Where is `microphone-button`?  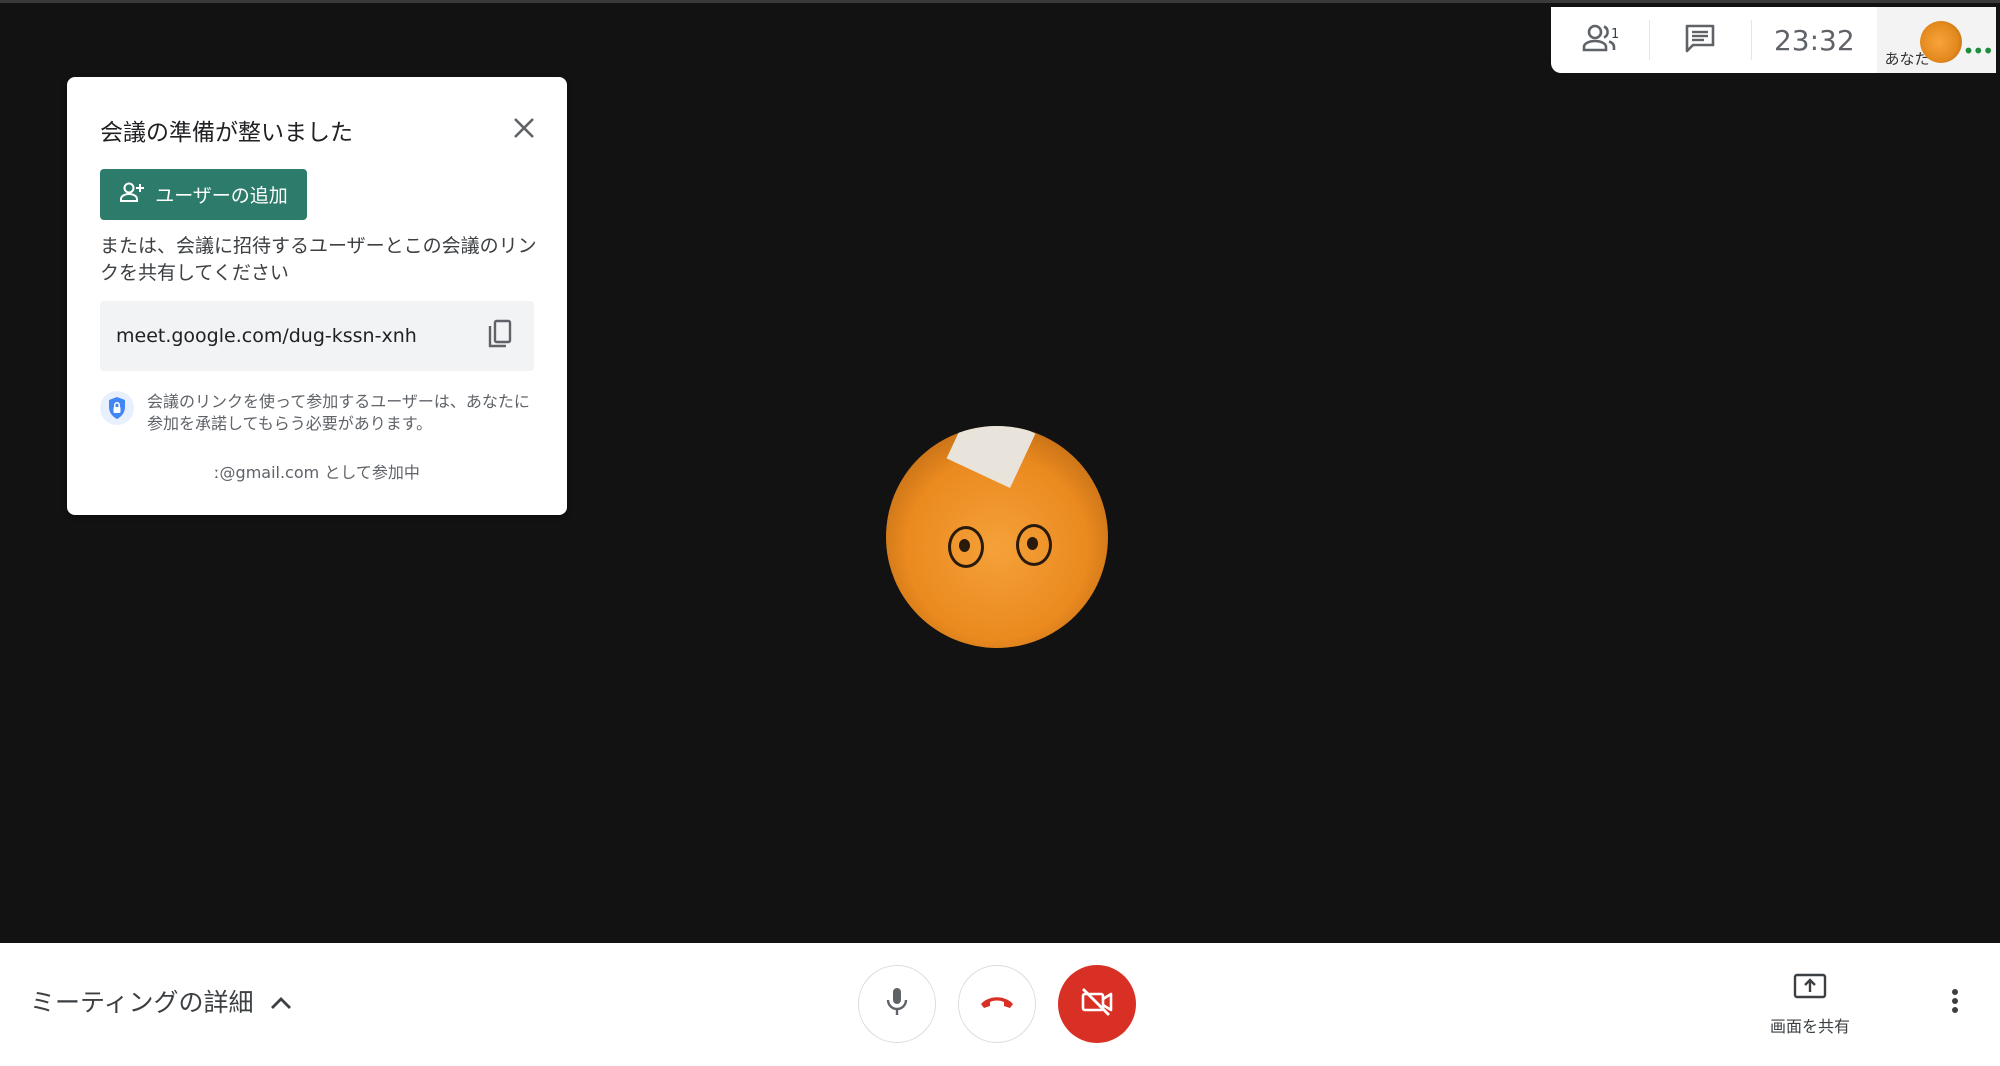 microphone-button is located at coordinates (897, 1004).